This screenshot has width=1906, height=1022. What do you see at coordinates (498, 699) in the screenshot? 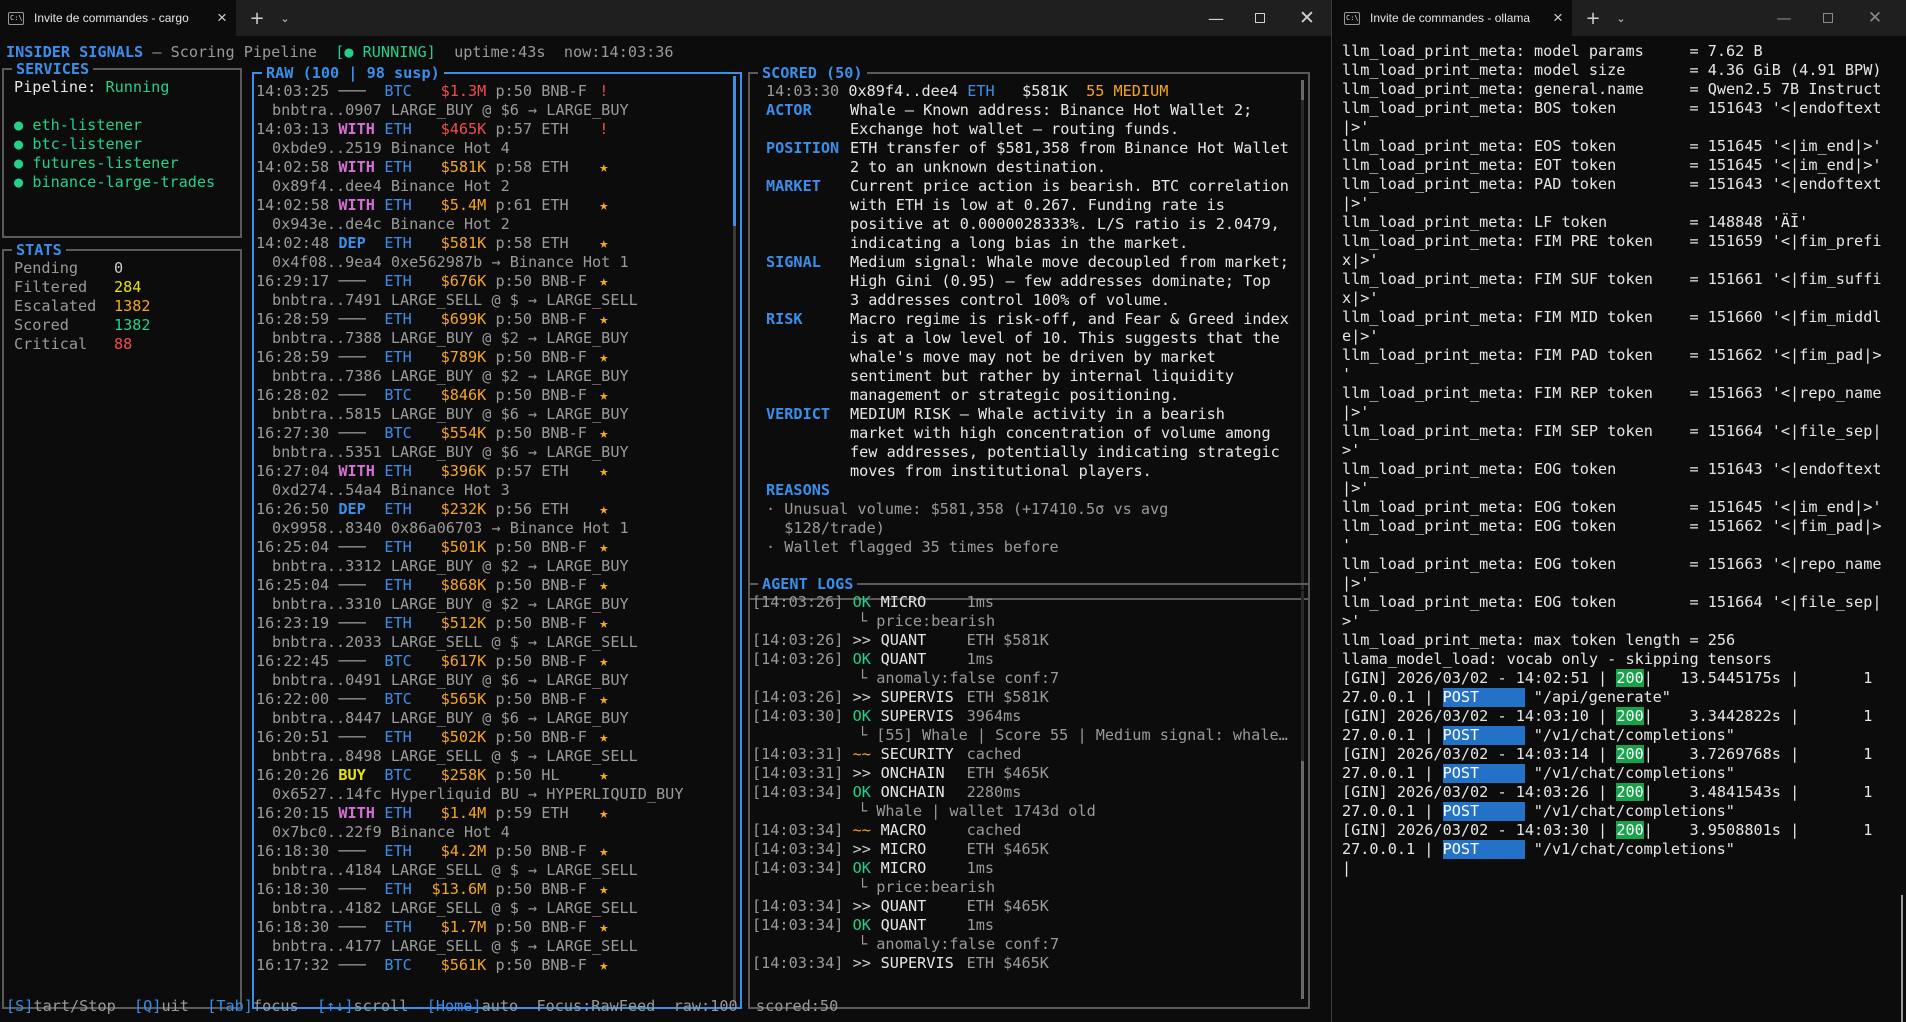
I see `raw-row: 16:22:00 ─── BTC $565K p:50 BNB-F ★` at bounding box center [498, 699].